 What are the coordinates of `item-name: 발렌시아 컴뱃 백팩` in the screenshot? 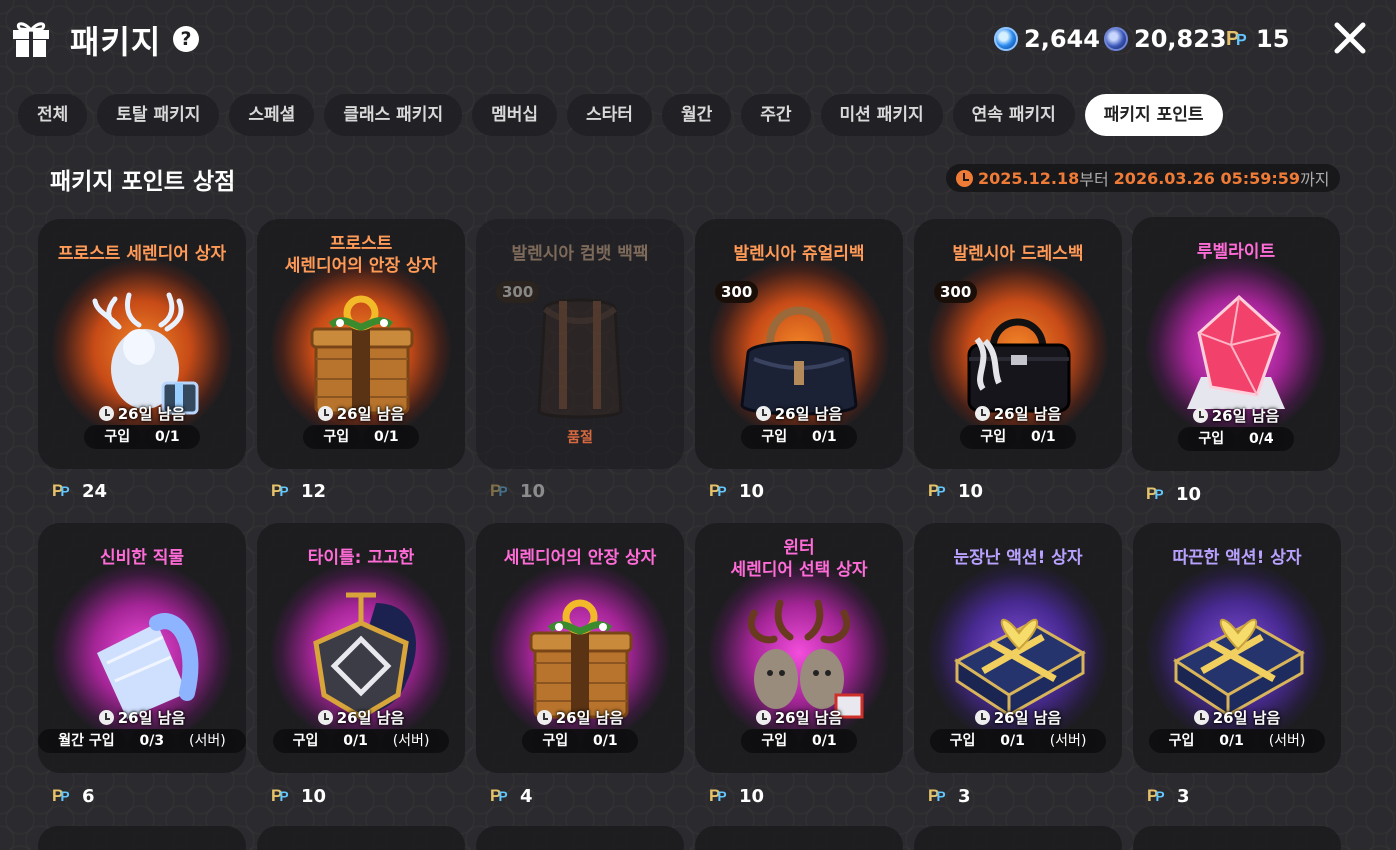 It's located at (580, 254).